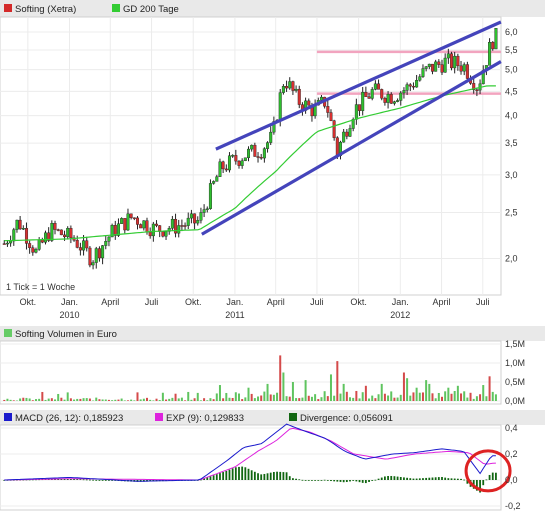 The height and width of the screenshot is (514, 545). Describe the element at coordinates (515, 372) in the screenshot. I see `volume-y-axis: 1,5M 1,0M 0,5M 0,0M` at that location.